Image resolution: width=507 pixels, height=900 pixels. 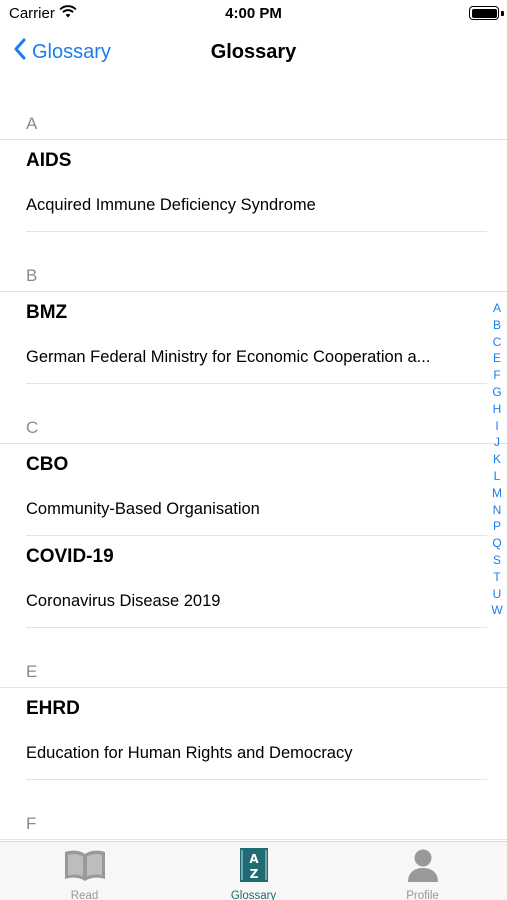 What do you see at coordinates (253, 895) in the screenshot?
I see `tab-label-glossary: Glossary` at bounding box center [253, 895].